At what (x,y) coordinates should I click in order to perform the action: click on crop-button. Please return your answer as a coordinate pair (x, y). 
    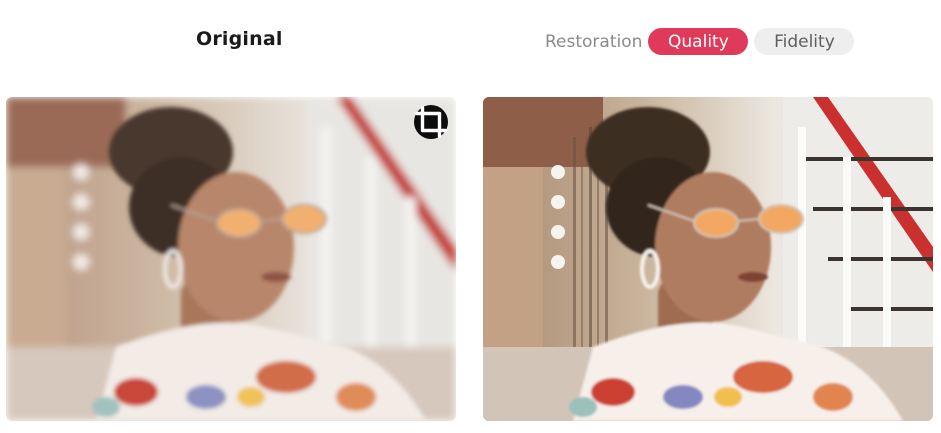
    Looking at the image, I should click on (431, 122).